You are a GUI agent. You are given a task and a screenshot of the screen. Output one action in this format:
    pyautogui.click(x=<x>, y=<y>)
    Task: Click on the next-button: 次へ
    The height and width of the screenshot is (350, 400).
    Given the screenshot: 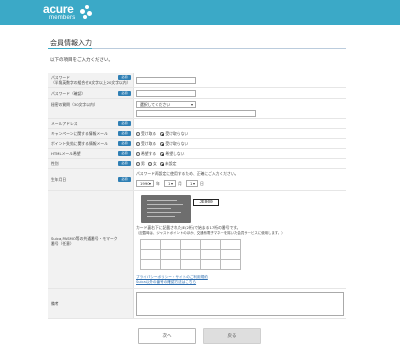 What is the action you would take?
    pyautogui.click(x=167, y=336)
    